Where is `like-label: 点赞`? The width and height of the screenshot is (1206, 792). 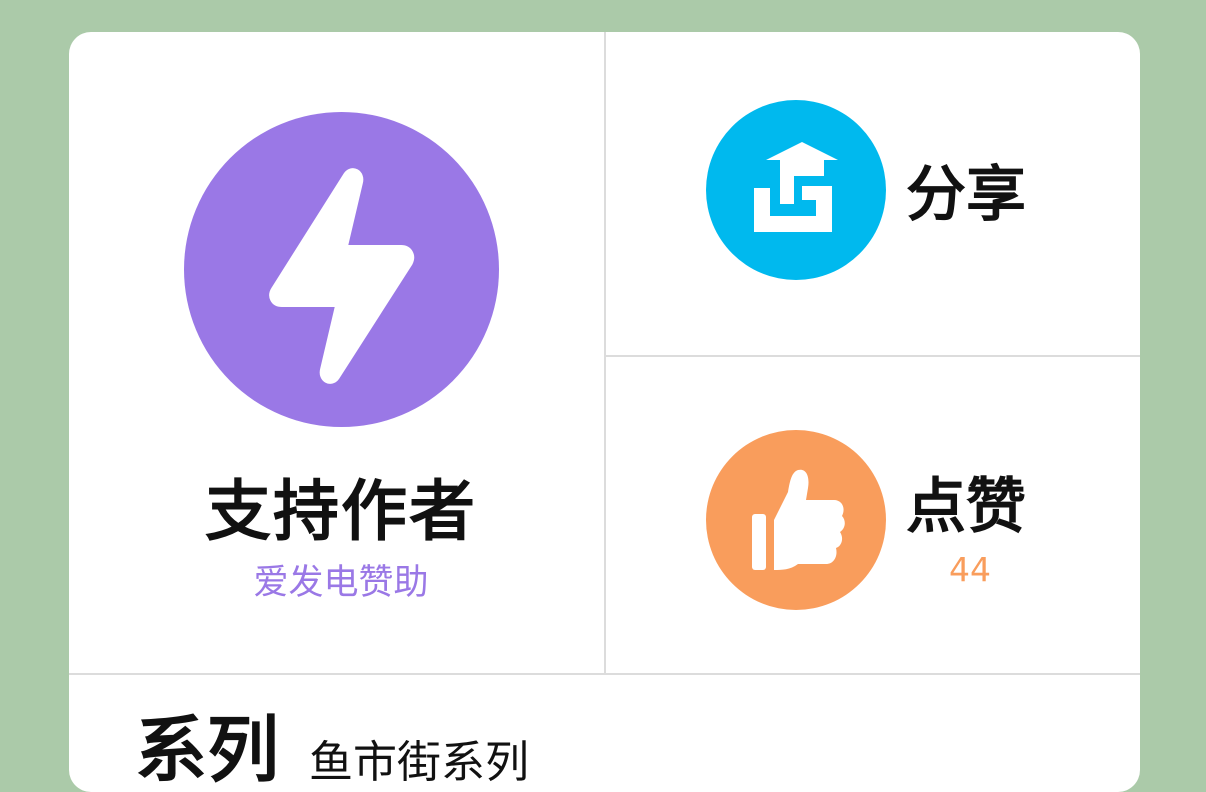 like-label: 点赞 is located at coordinates (966, 507).